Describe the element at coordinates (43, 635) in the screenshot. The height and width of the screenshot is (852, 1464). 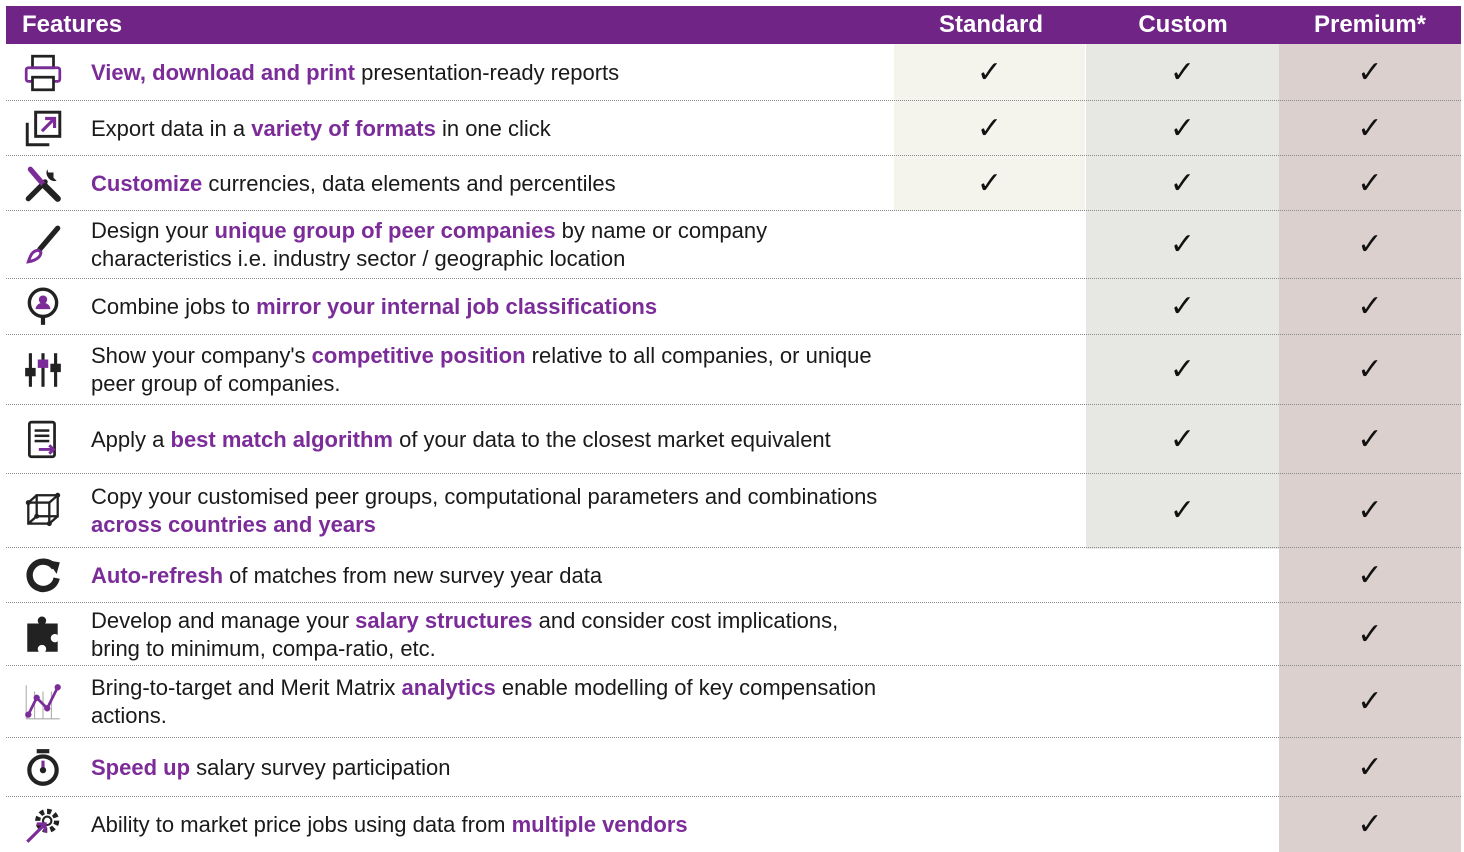
I see `puzzle-icon` at that location.